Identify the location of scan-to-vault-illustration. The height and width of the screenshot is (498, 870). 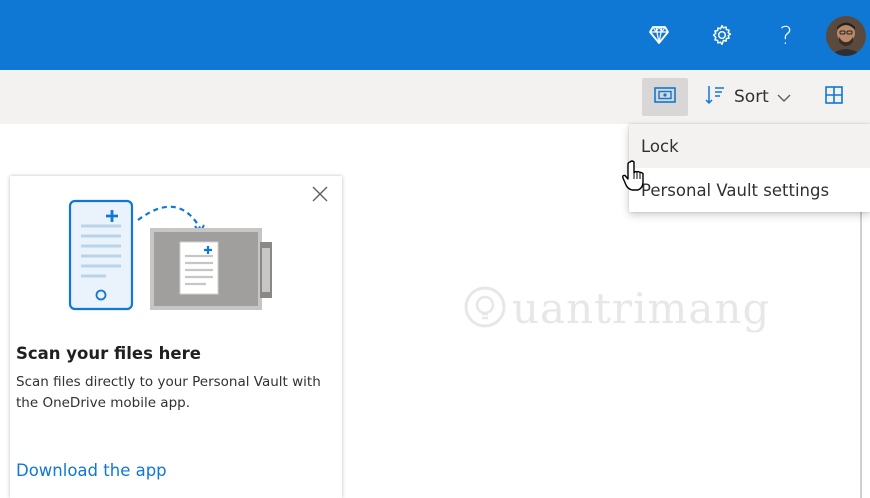
(170, 255).